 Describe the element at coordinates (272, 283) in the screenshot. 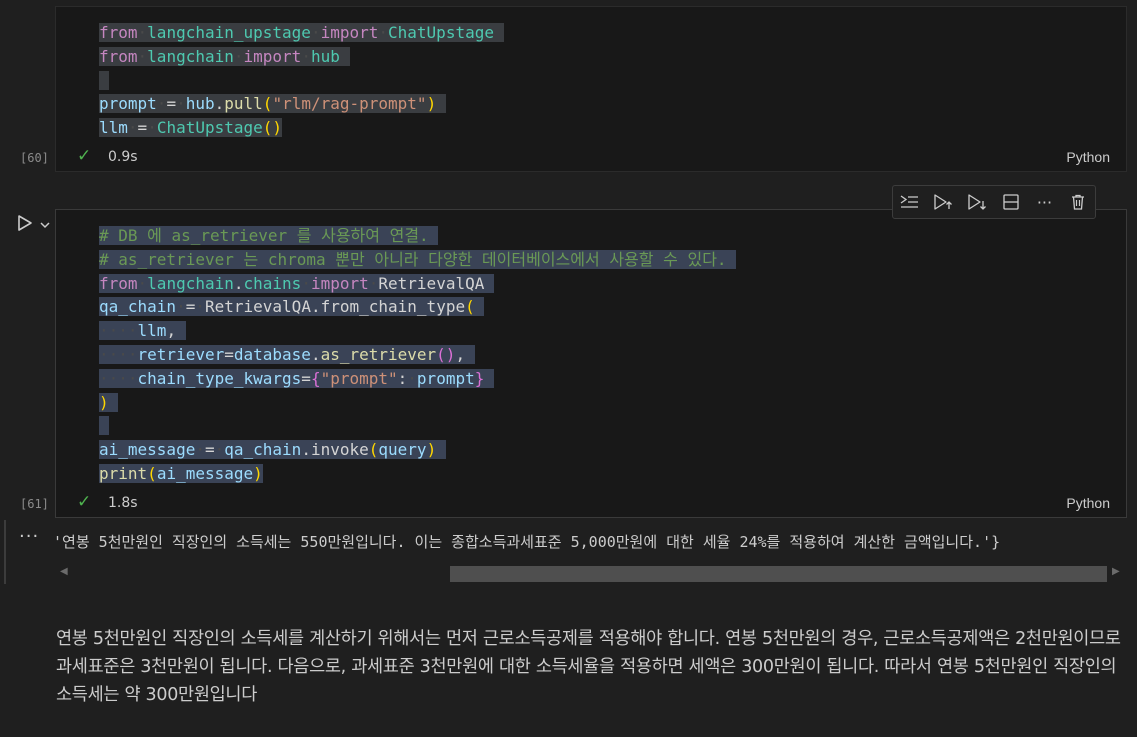

I see `code-token: chains` at that location.